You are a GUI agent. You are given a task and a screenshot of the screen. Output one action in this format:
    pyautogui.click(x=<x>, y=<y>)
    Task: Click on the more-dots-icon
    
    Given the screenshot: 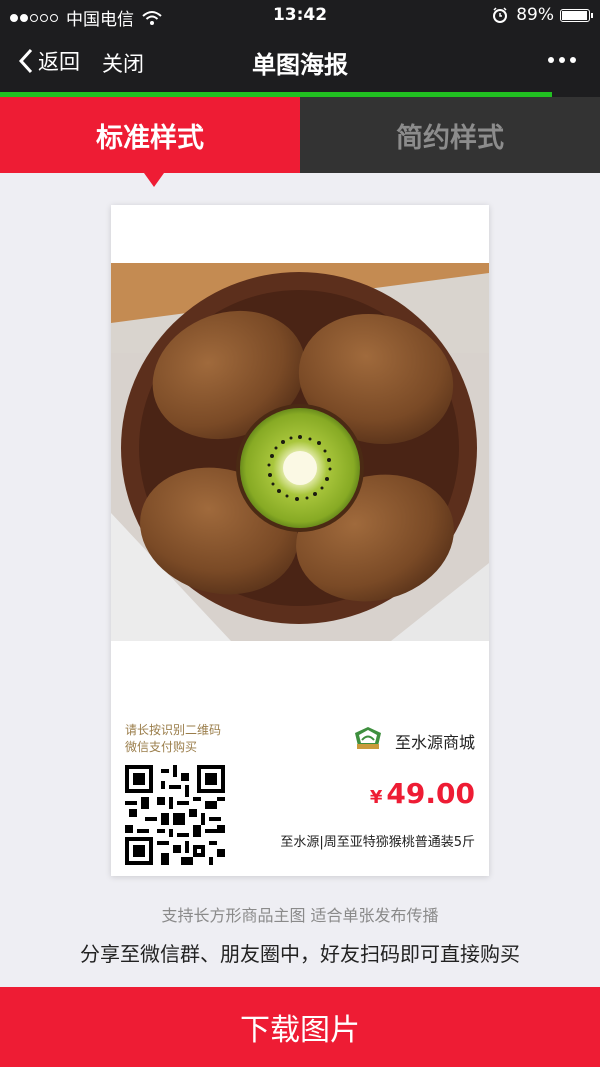 What is the action you would take?
    pyautogui.click(x=559, y=60)
    